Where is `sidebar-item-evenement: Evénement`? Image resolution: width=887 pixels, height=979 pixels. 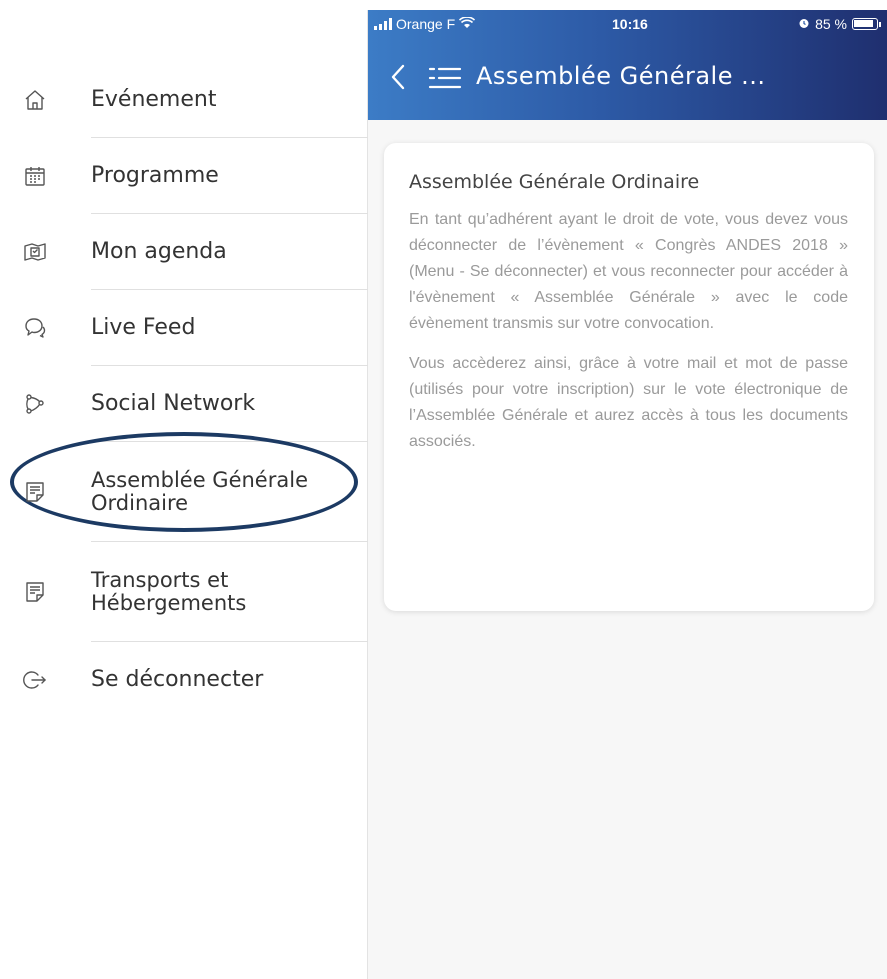 sidebar-item-evenement: Evénement is located at coordinates (189, 100).